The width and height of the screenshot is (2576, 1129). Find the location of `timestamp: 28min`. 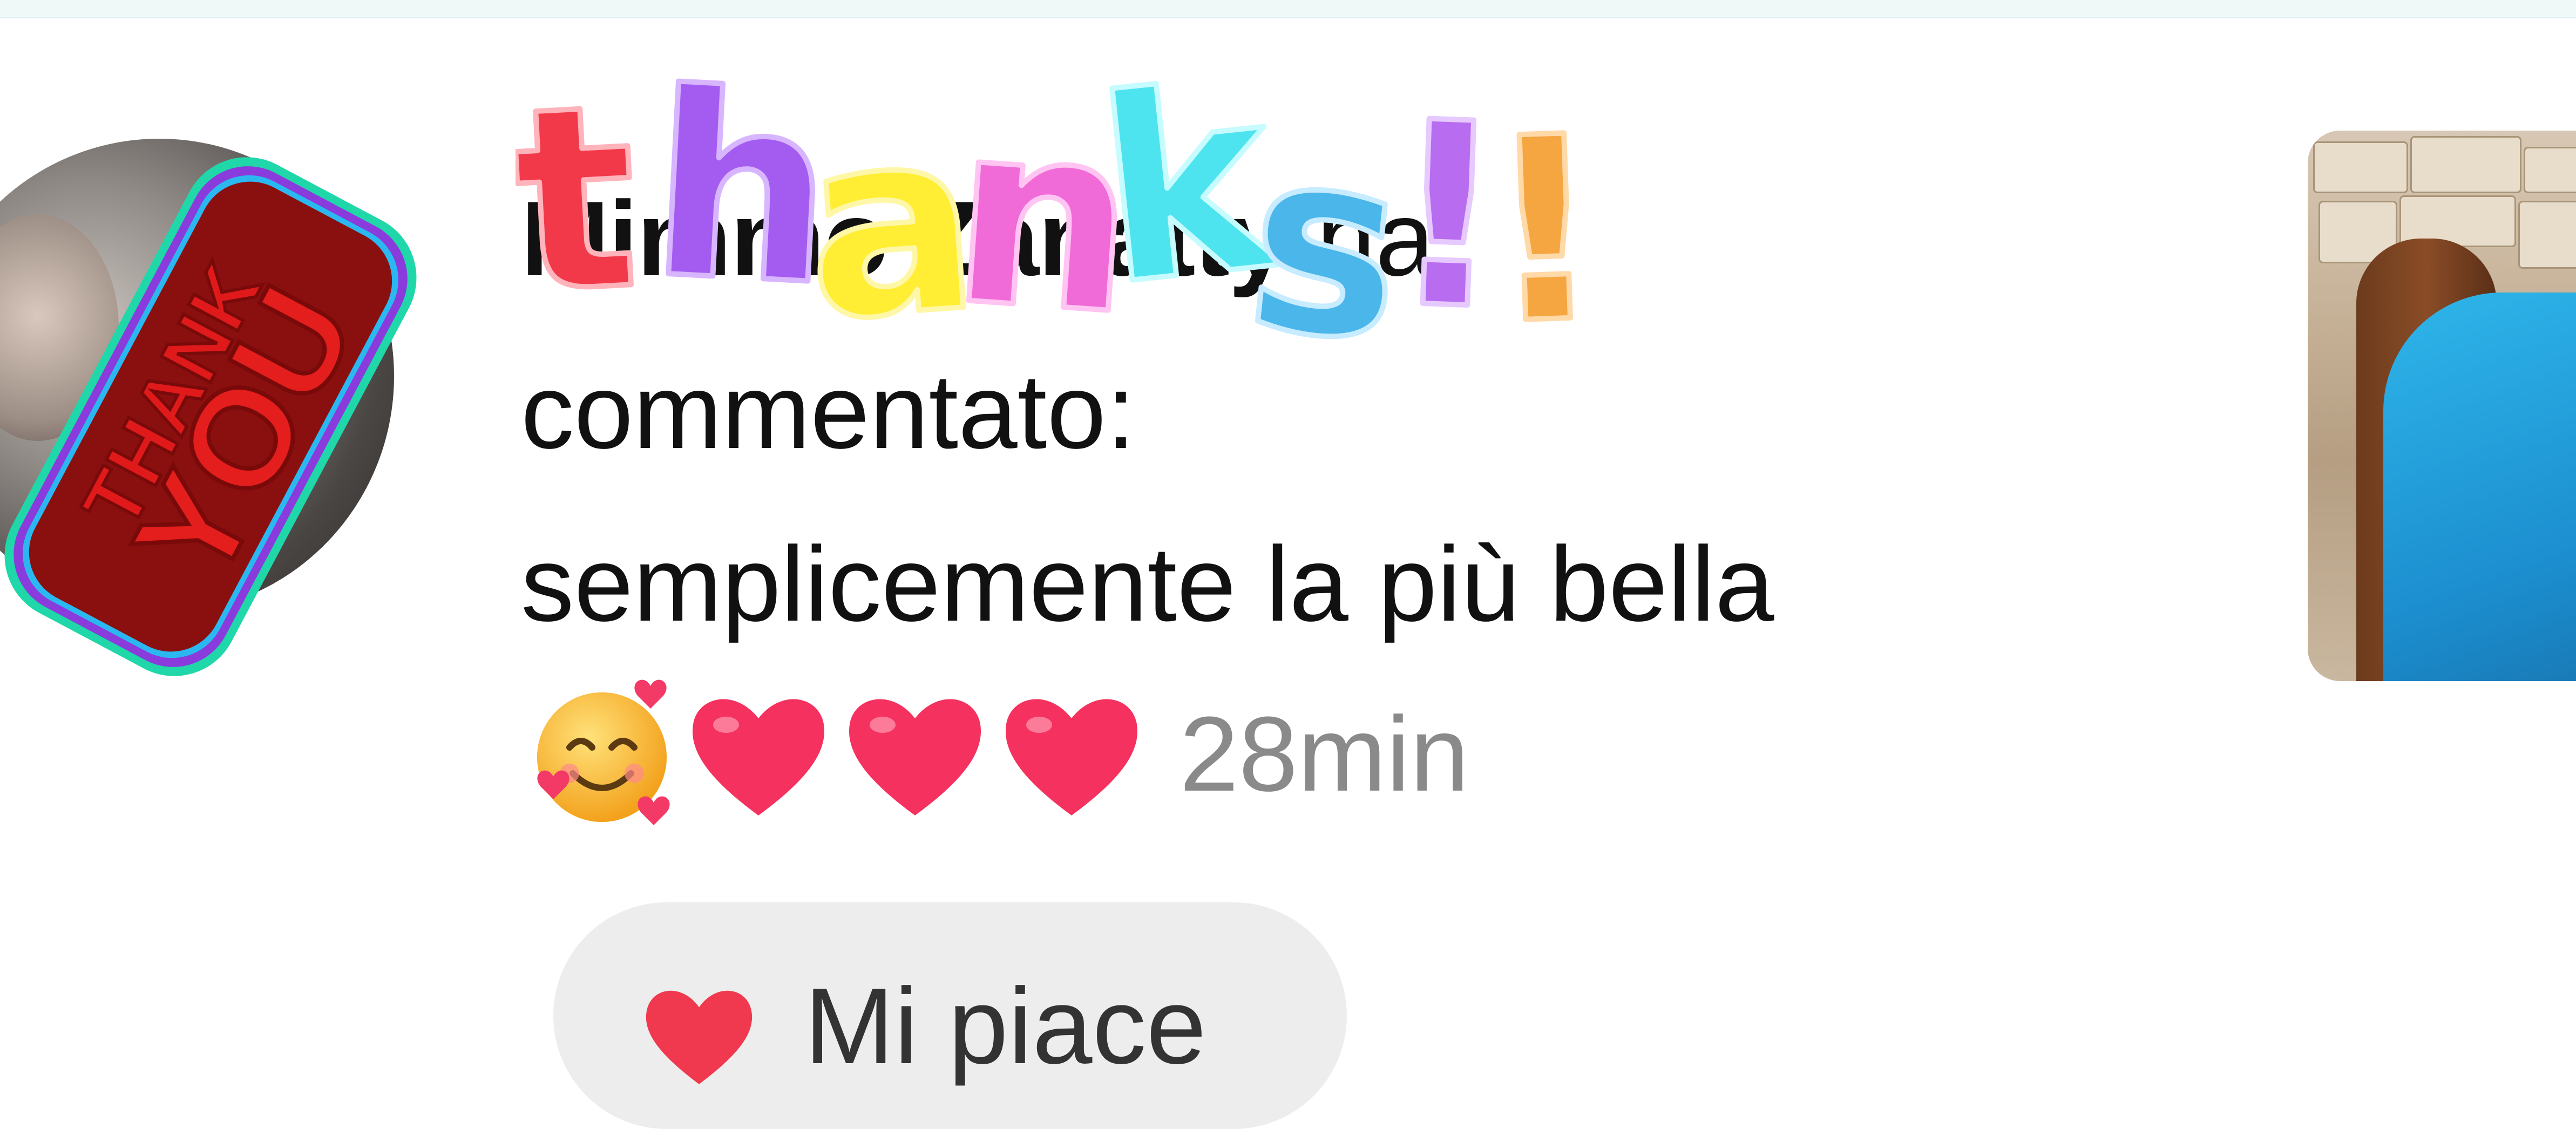

timestamp: 28min is located at coordinates (1324, 754).